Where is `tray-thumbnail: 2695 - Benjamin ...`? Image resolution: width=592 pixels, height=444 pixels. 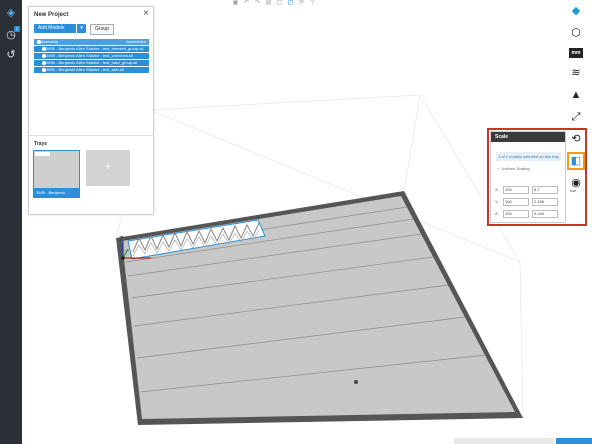
tray-thumbnail: 2695 - Benjamin ... is located at coordinates (56, 174).